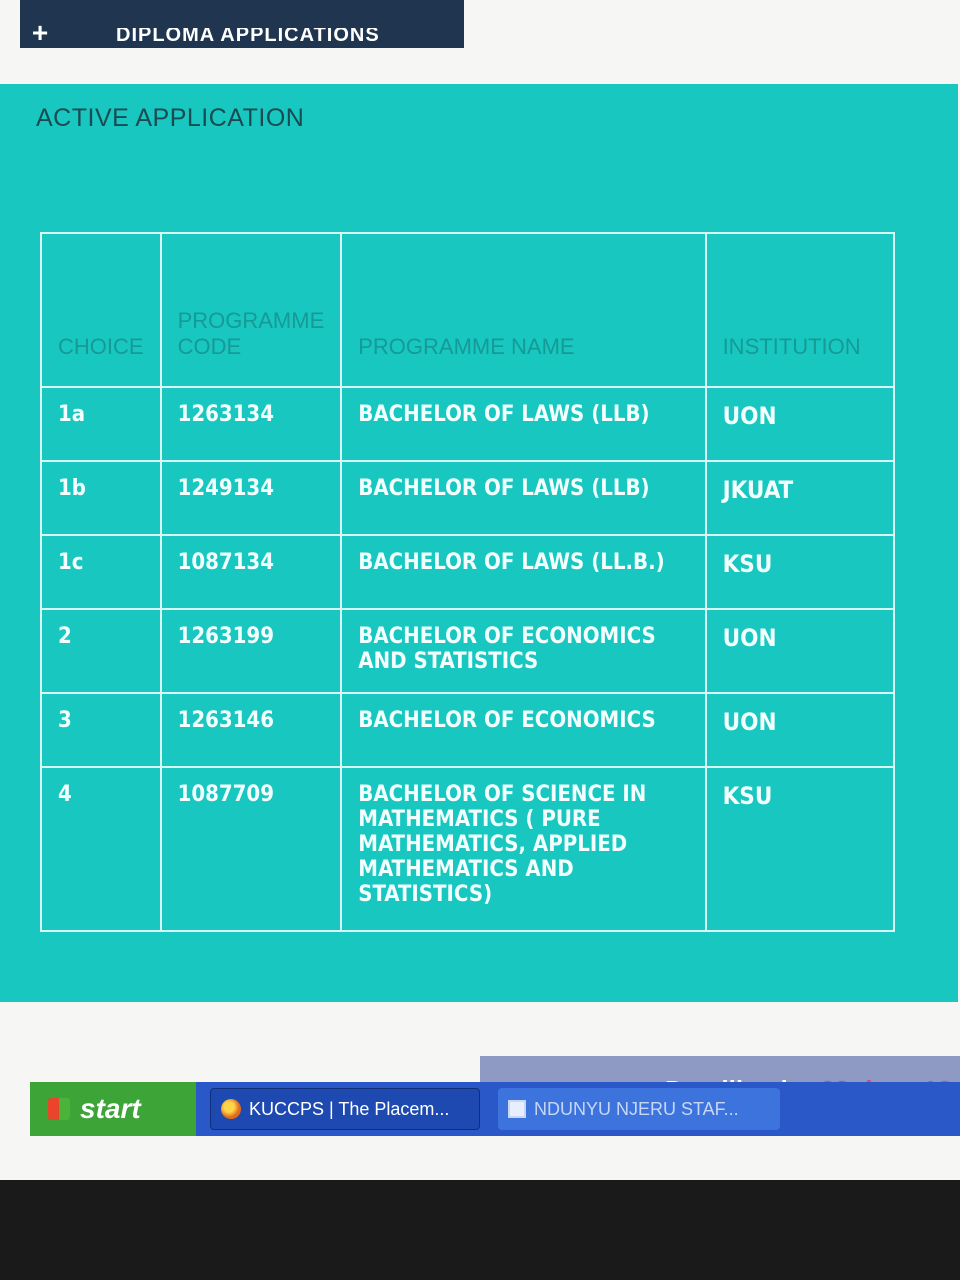  What do you see at coordinates (251, 651) in the screenshot?
I see `code-cell: 1263199` at bounding box center [251, 651].